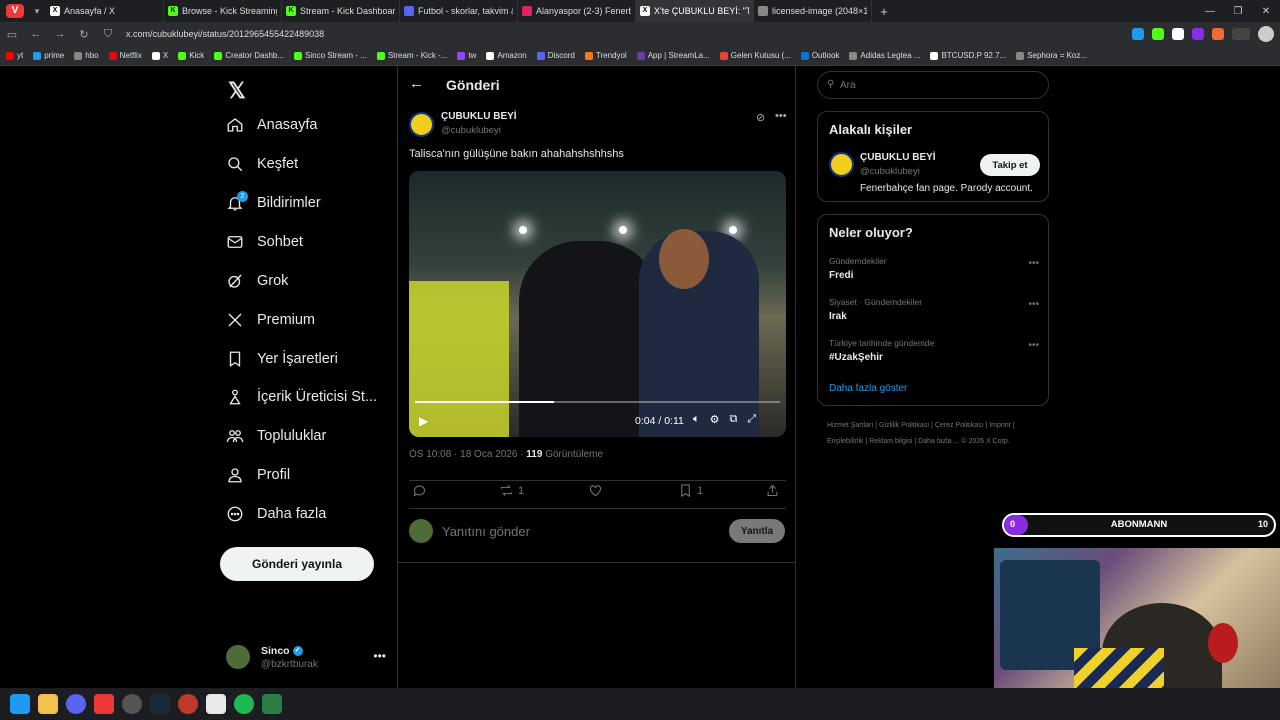 This screenshot has width=1280, height=720. Describe the element at coordinates (760, 117) in the screenshot. I see `grok-icon: ⊘` at that location.